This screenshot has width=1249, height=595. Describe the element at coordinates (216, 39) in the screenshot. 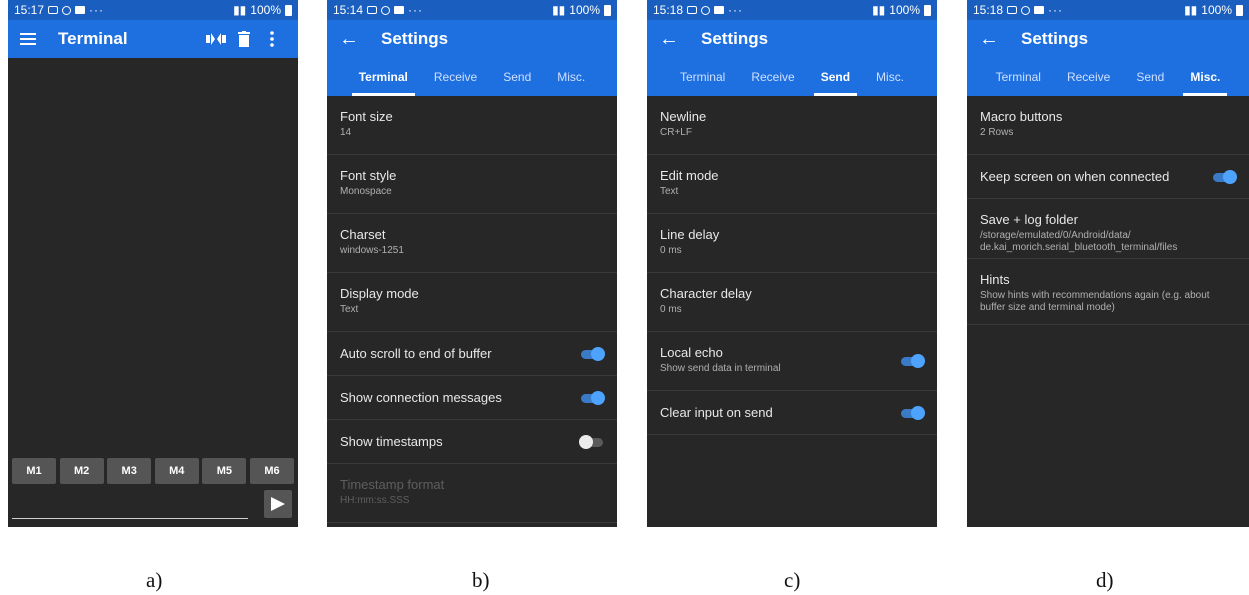

I see `bluetooth-connect-icon` at that location.